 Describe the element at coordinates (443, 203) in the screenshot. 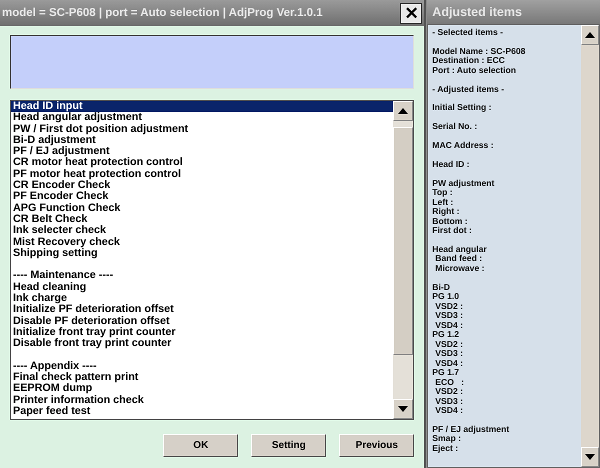

I see `info-line: Left :` at that location.